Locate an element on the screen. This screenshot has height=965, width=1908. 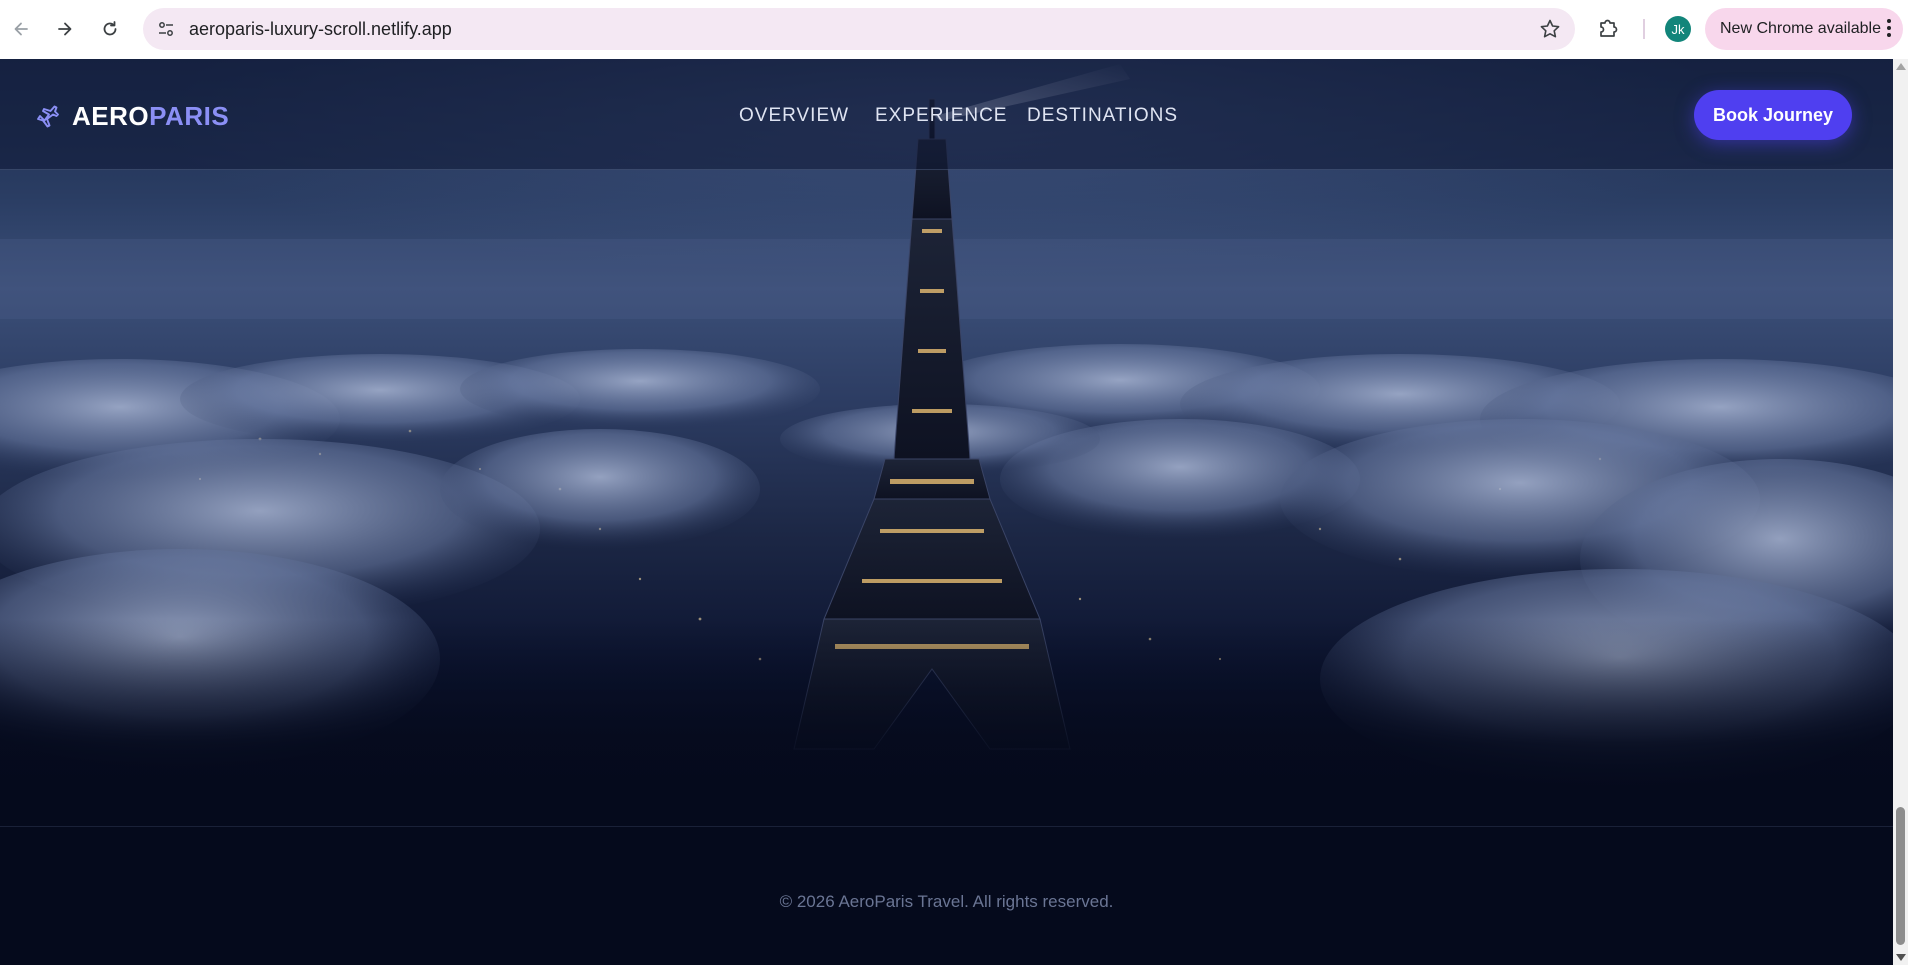
arrow-right-icon is located at coordinates (65, 29).